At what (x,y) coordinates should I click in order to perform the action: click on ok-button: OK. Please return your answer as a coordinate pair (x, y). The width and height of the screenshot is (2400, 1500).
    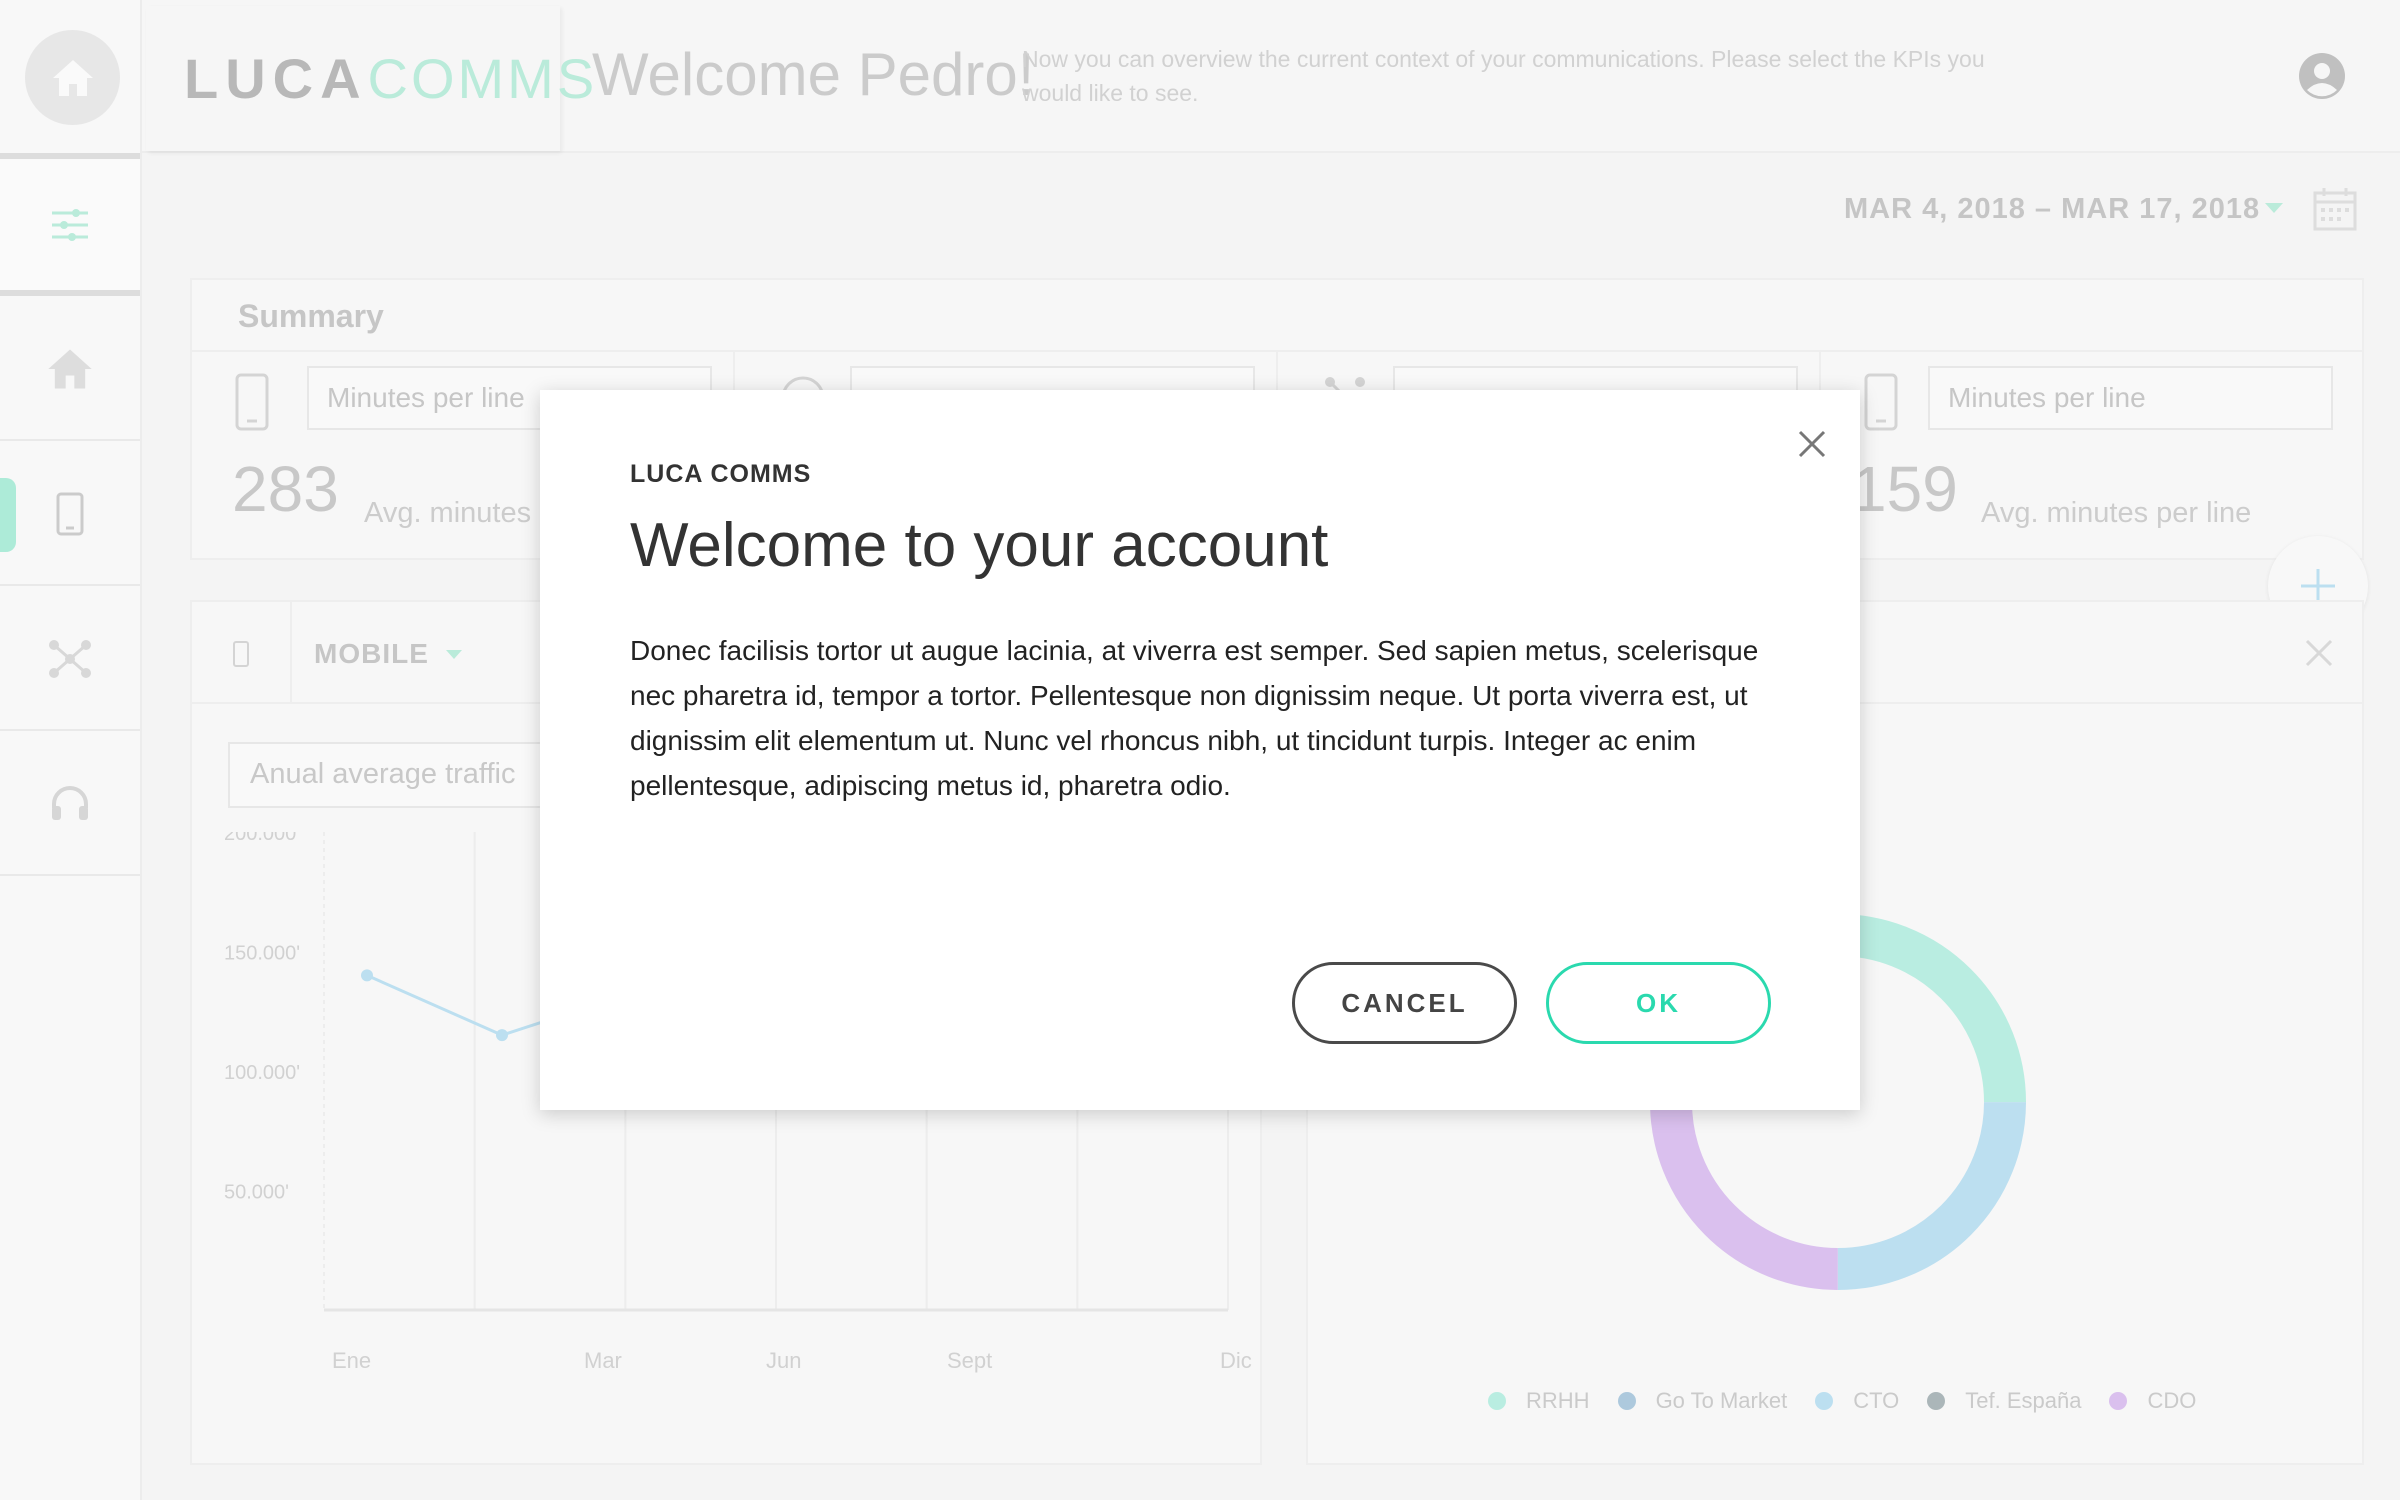
    Looking at the image, I should click on (1658, 1003).